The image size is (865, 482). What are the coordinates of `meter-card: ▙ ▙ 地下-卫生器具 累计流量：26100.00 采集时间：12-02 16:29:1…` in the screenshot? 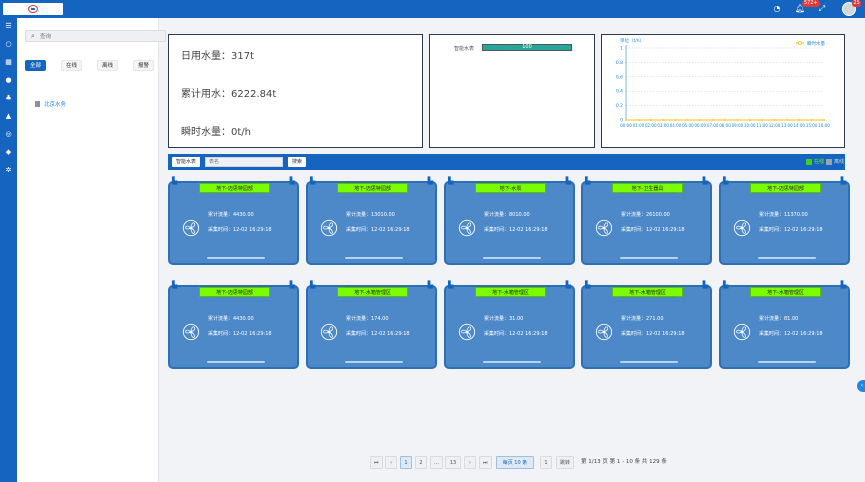 It's located at (646, 221).